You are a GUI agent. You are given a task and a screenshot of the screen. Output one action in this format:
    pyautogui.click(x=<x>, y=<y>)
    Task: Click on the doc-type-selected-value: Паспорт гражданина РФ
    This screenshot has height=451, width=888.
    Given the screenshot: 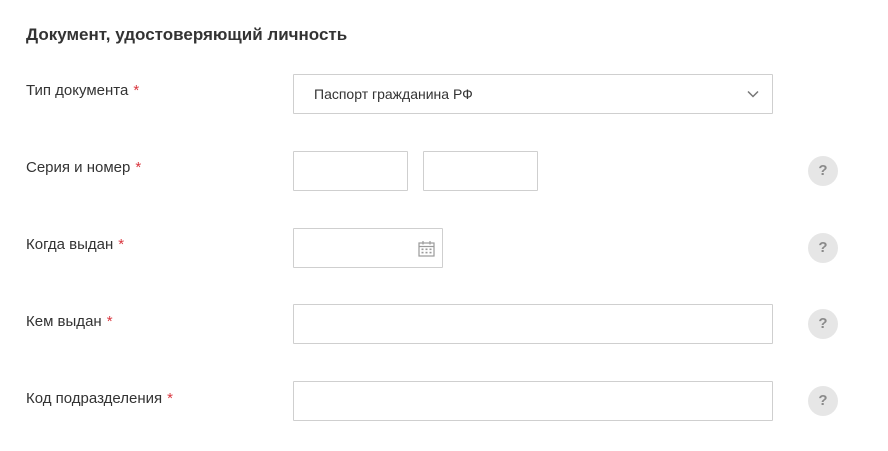 What is the action you would take?
    pyautogui.click(x=393, y=94)
    